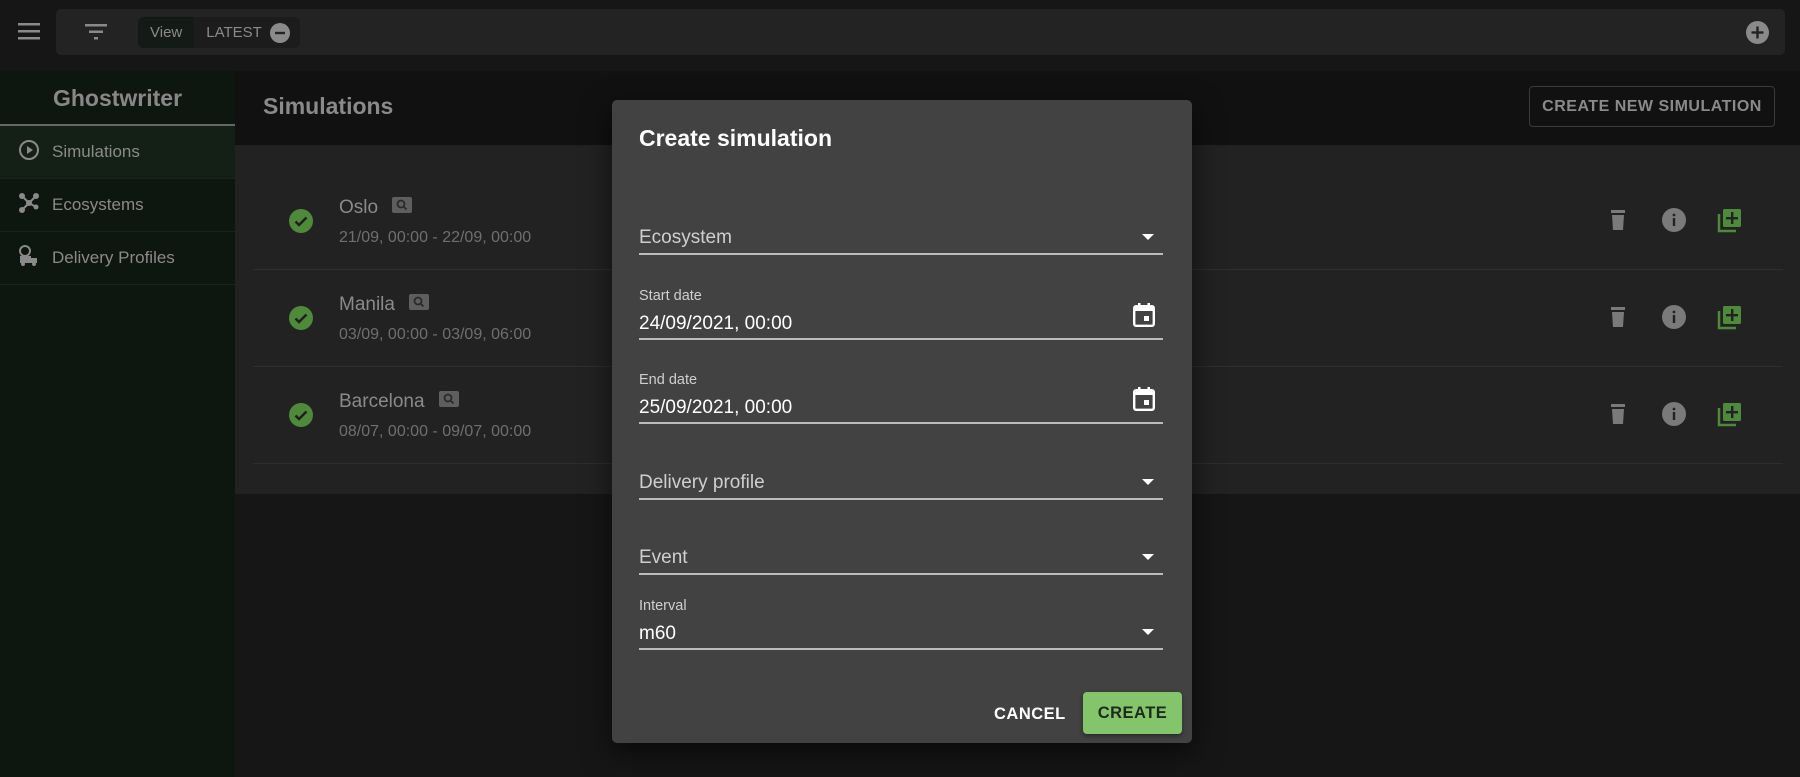 This screenshot has height=777, width=1800. Describe the element at coordinates (668, 380) in the screenshot. I see `end-date-label: End date` at that location.